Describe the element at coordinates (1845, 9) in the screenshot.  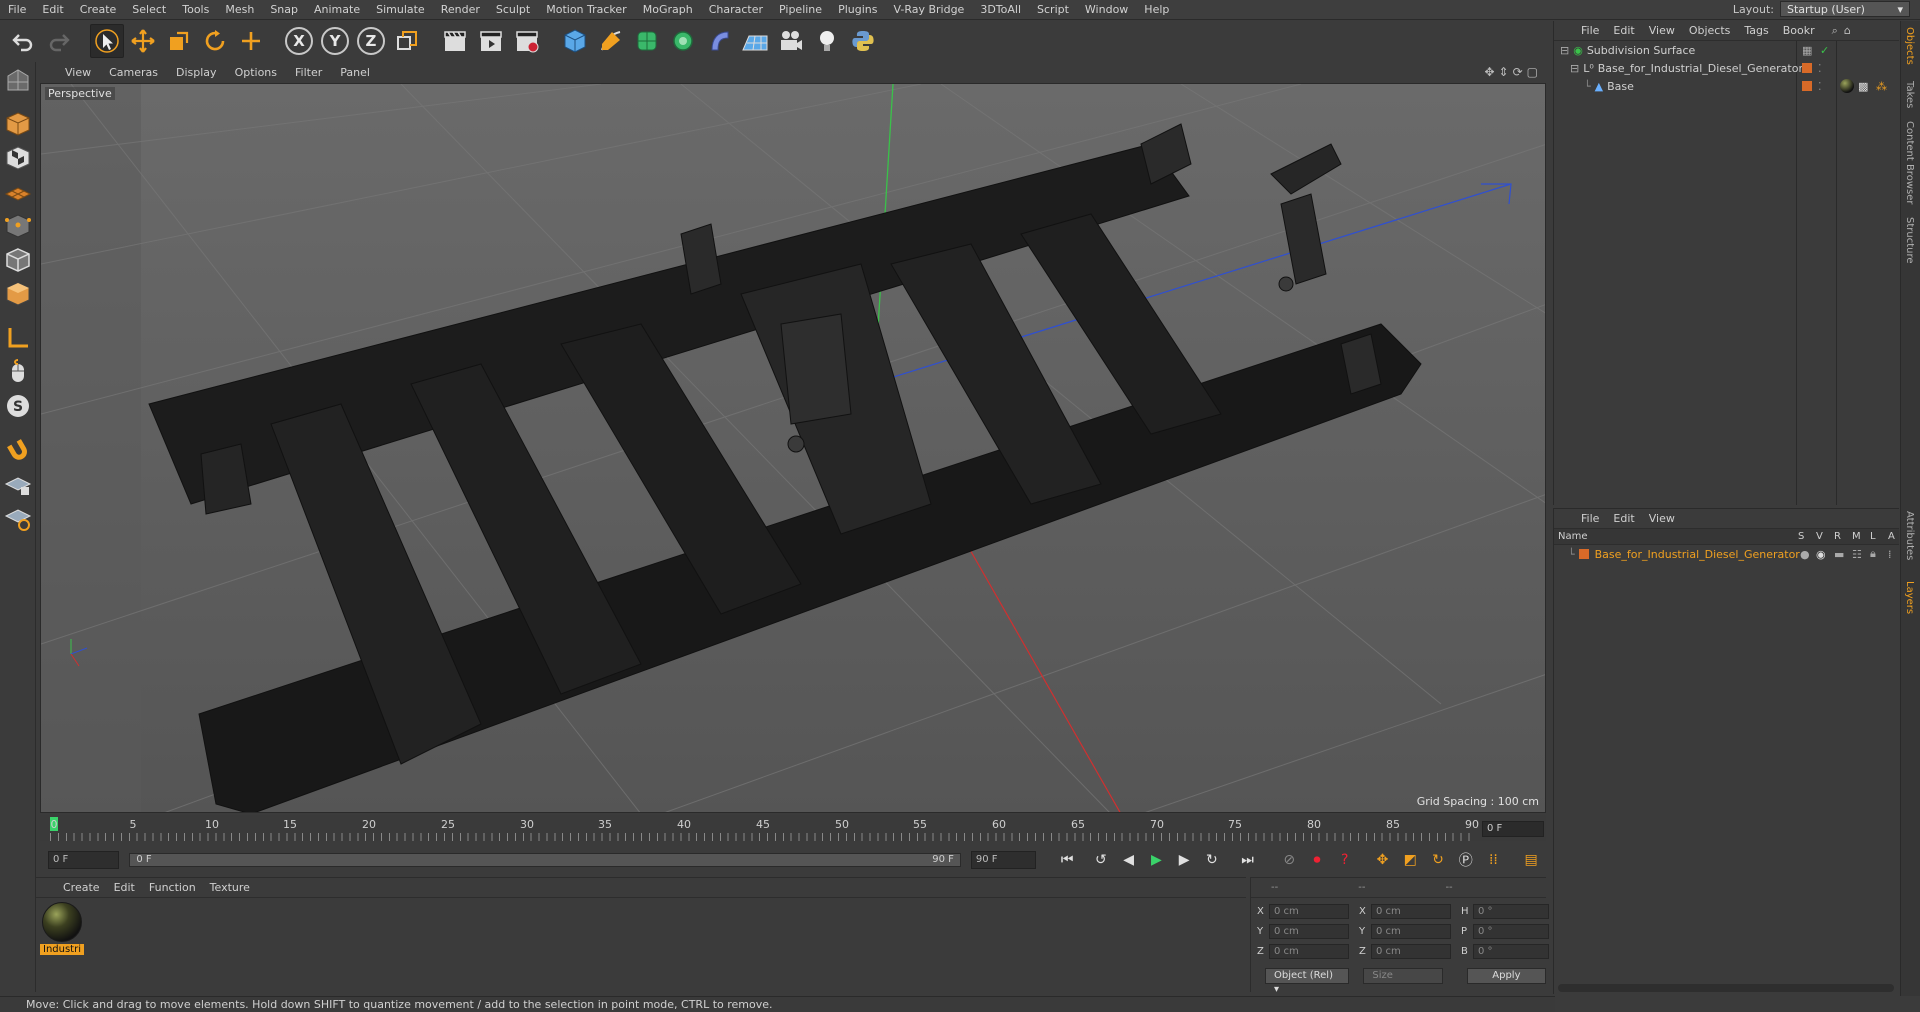
I see `layout-dropdown: Startup (User) ▾` at that location.